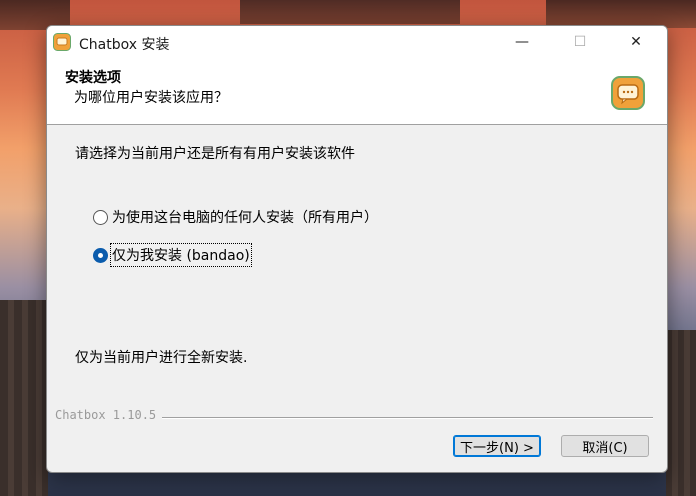  Describe the element at coordinates (93, 78) in the screenshot. I see `page-title: 安装选项` at that location.